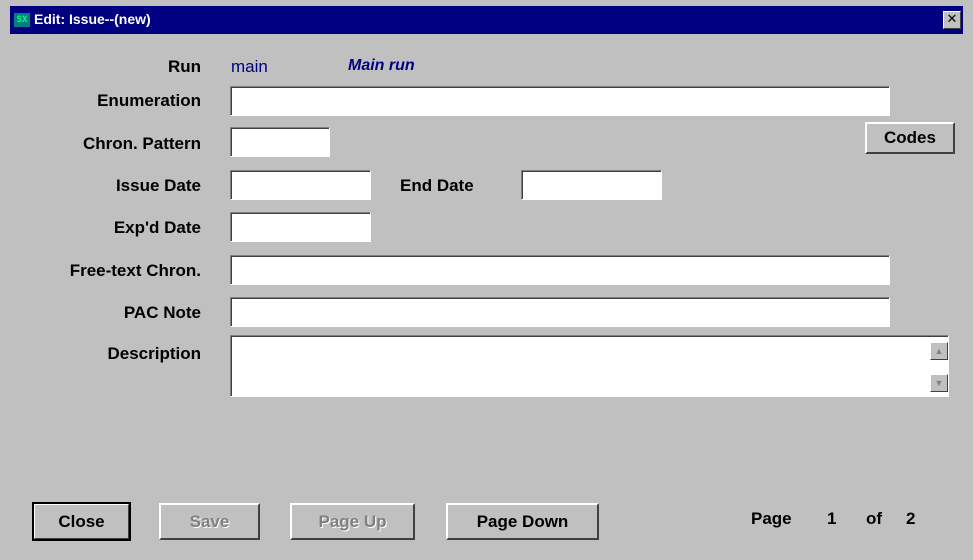 The width and height of the screenshot is (973, 560). What do you see at coordinates (832, 518) in the screenshot?
I see `current-page: 1` at bounding box center [832, 518].